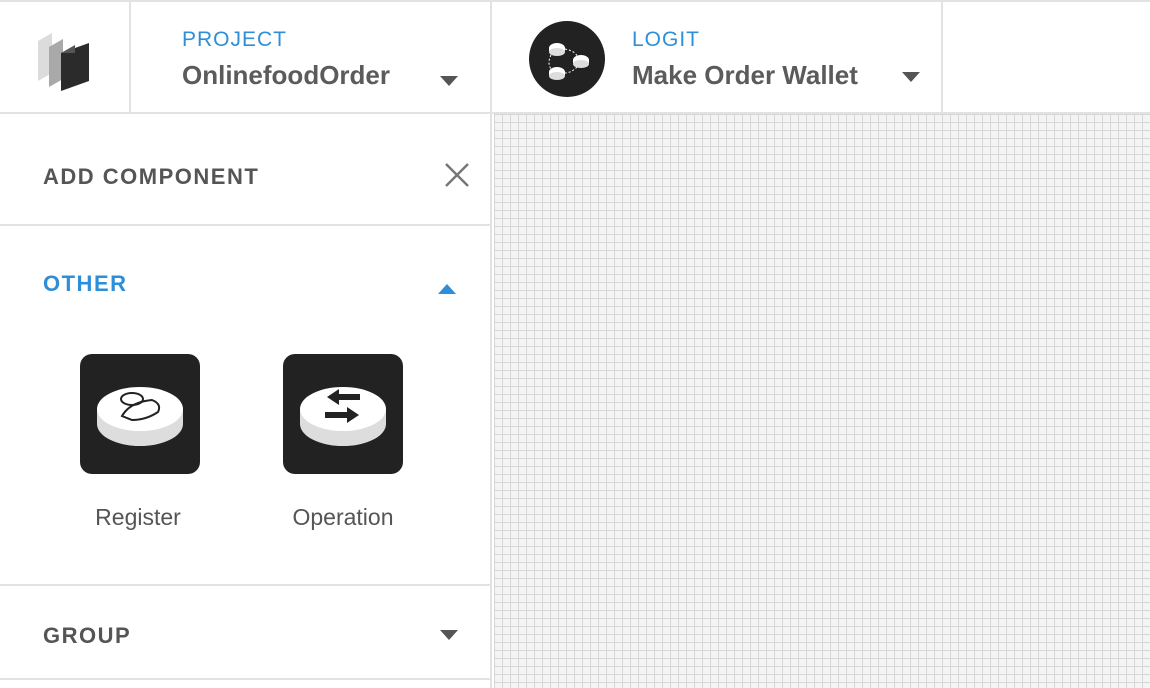 This screenshot has width=1150, height=688. I want to click on app-logo, so click(65, 58).